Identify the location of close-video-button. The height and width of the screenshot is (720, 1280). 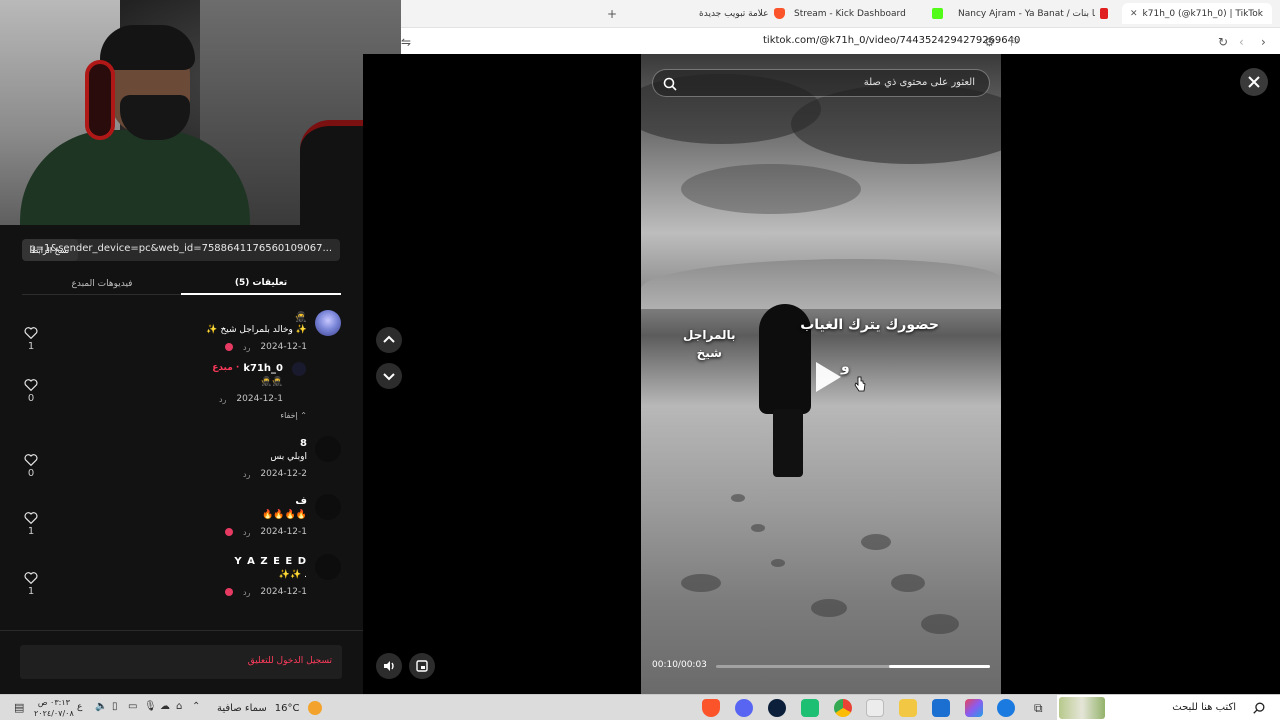
(1254, 82).